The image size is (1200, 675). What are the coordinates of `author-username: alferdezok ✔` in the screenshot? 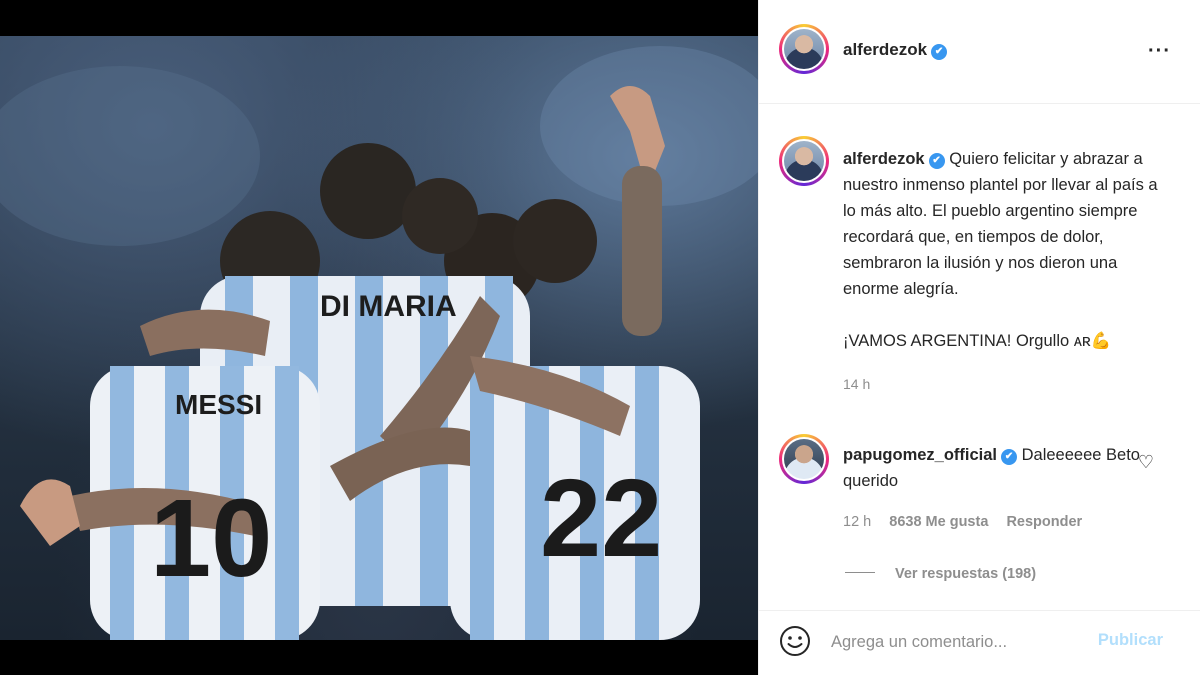 It's located at (895, 50).